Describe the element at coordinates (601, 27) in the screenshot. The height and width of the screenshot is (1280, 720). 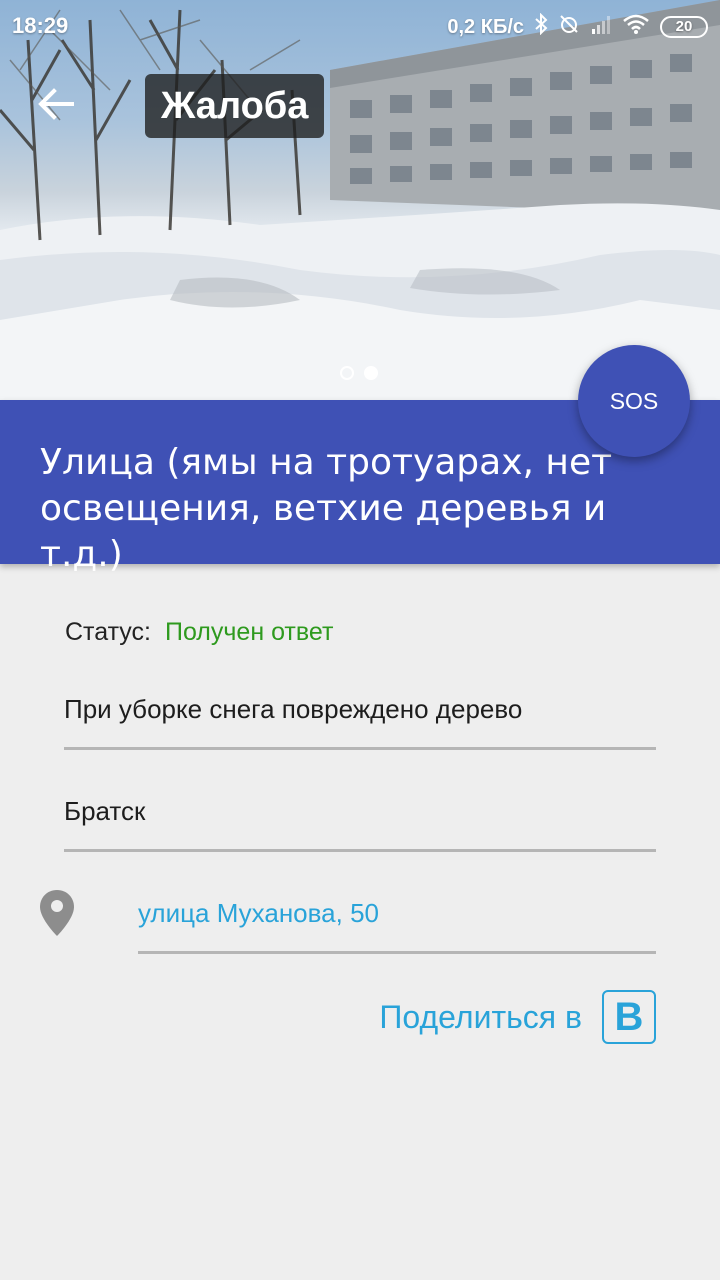
I see `signal-icon` at that location.